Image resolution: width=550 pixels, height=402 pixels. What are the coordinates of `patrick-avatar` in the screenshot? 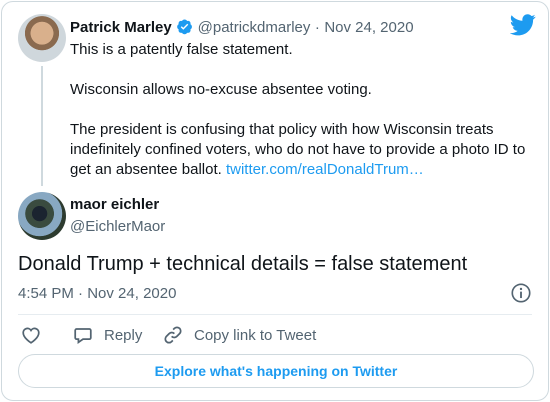 It's located at (42, 38).